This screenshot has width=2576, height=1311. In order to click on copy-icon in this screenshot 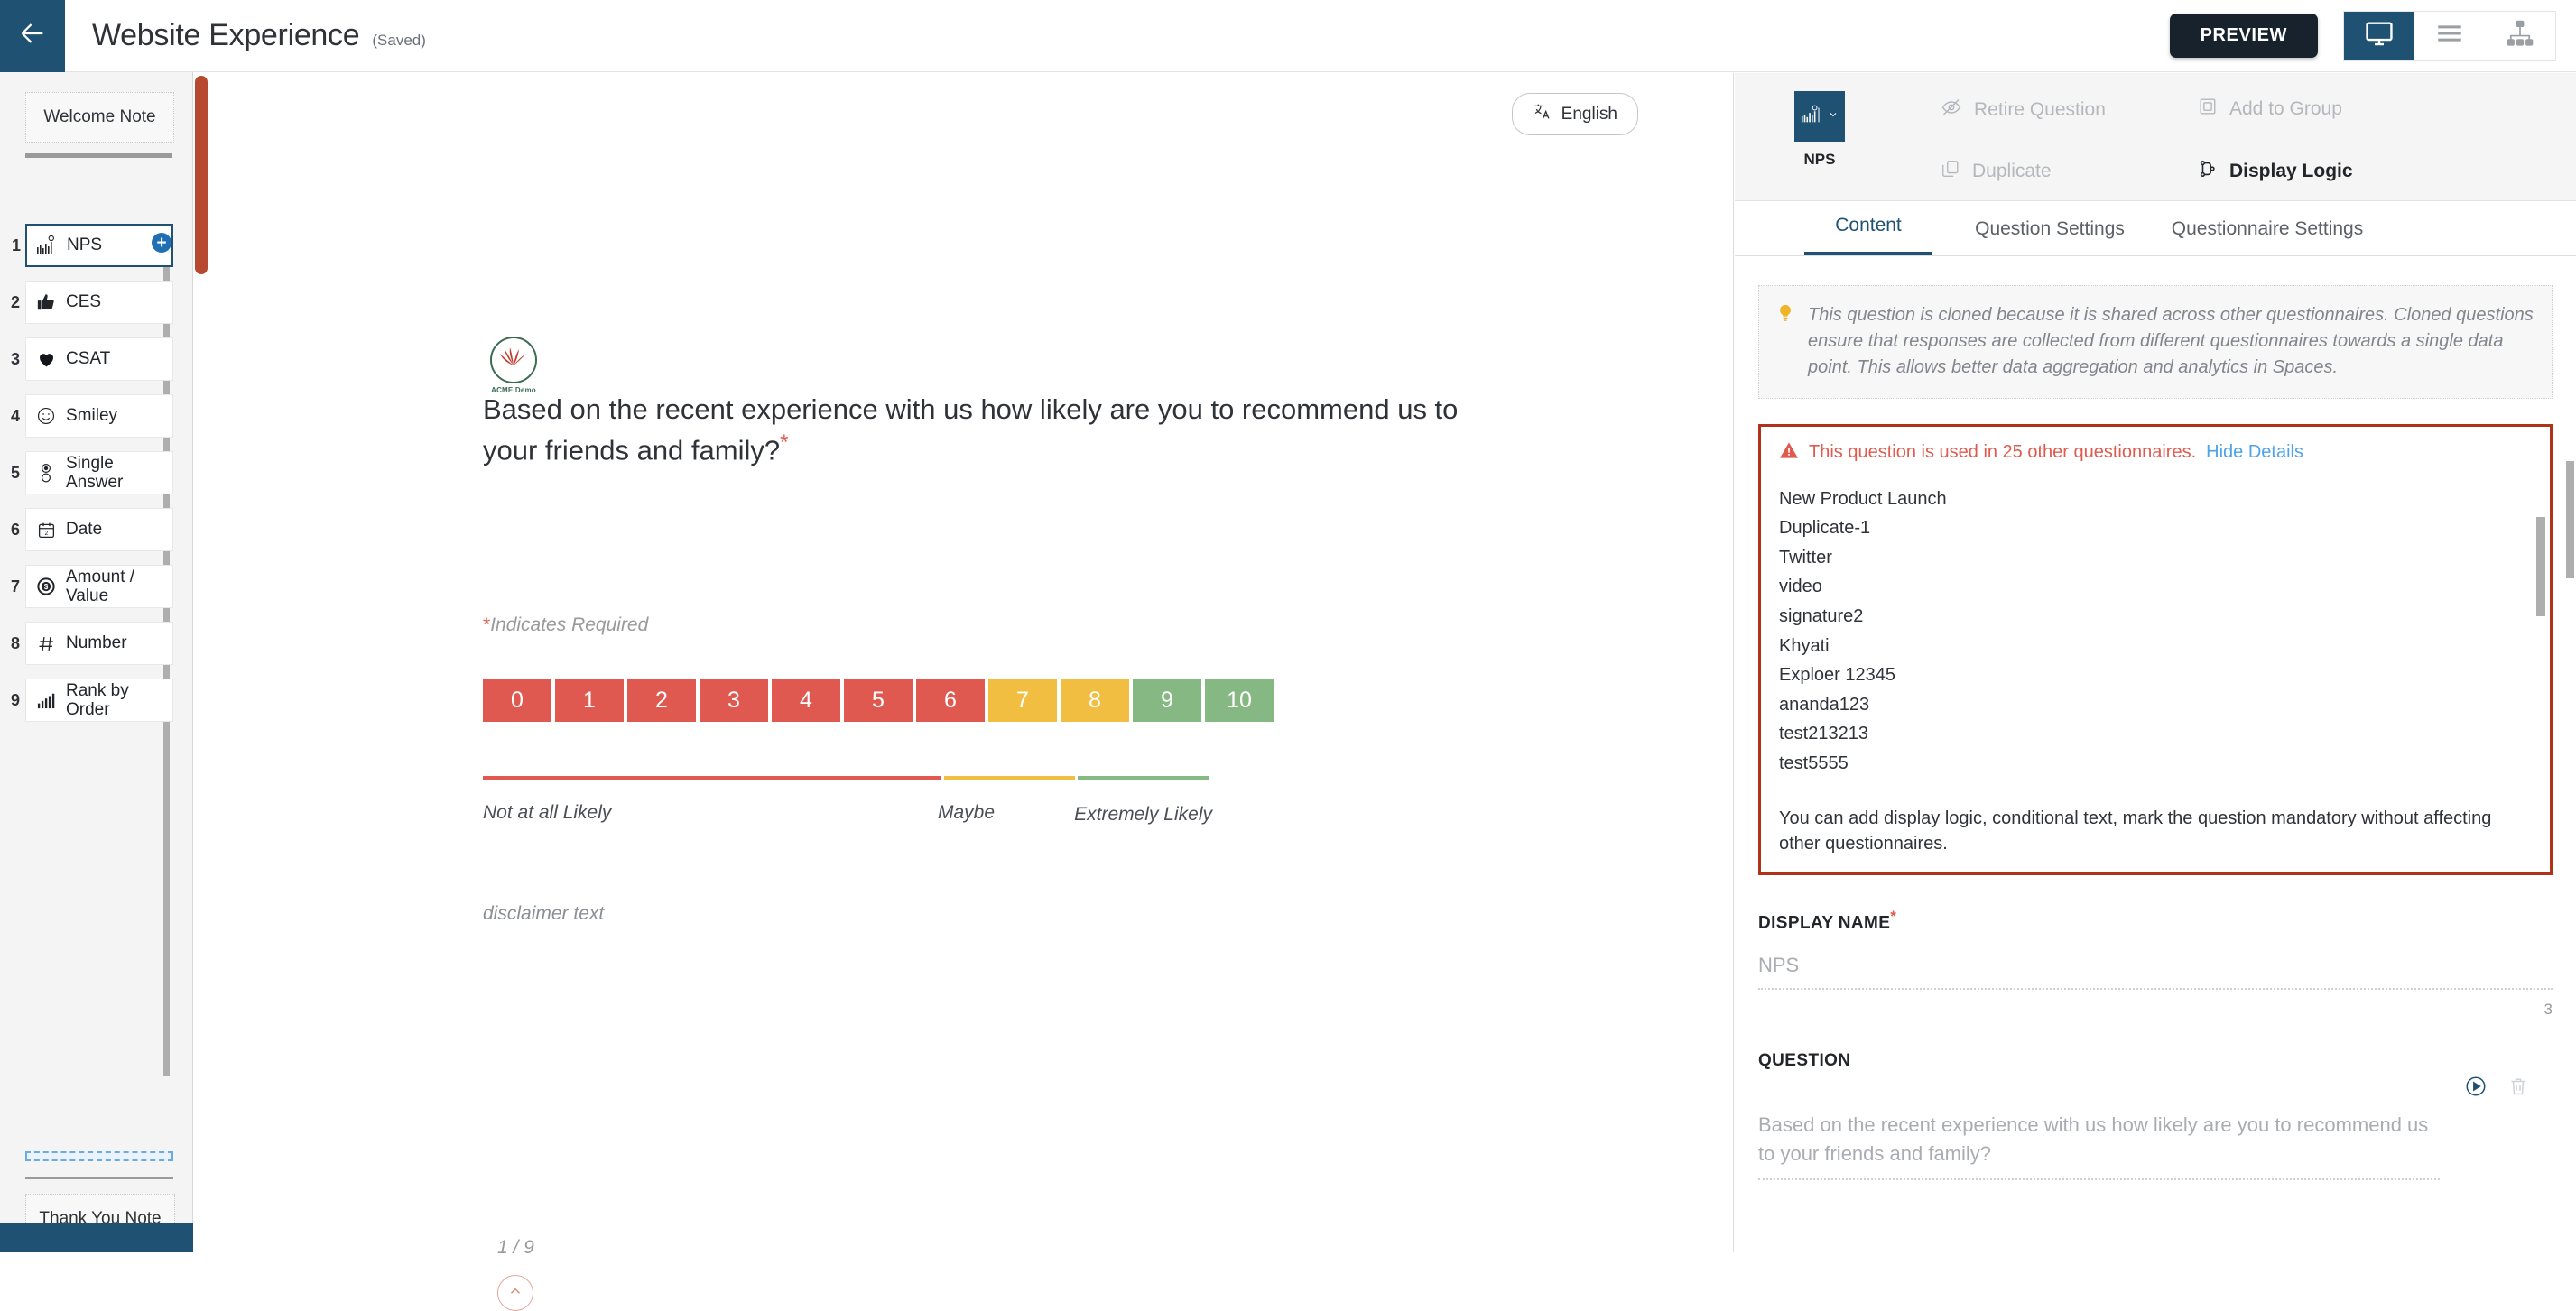, I will do `click(1950, 172)`.